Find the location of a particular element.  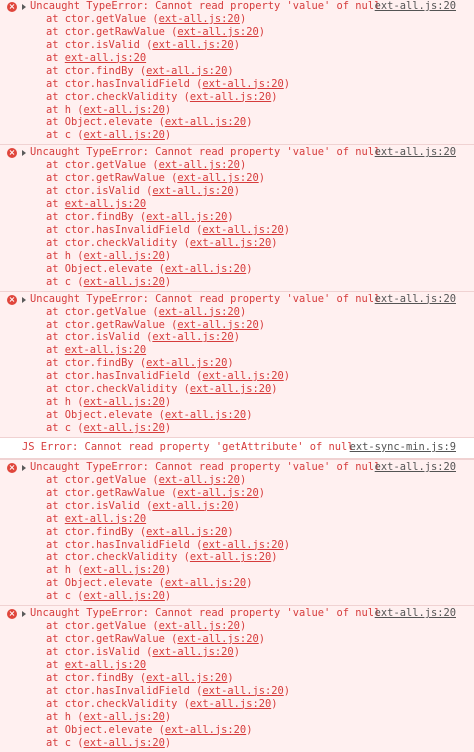

stack-frame: at h (ext-all.js:20) is located at coordinates (237, 570).